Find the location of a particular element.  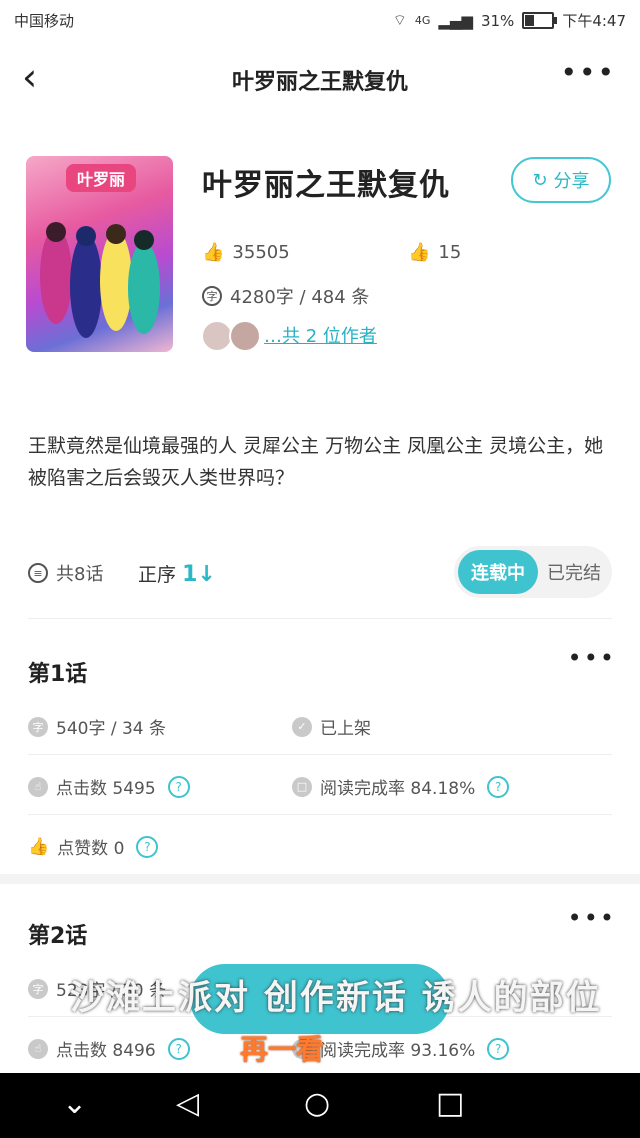

top-nav: ‹ 叶罗丽之王默复仇 ••• is located at coordinates (320, 79).